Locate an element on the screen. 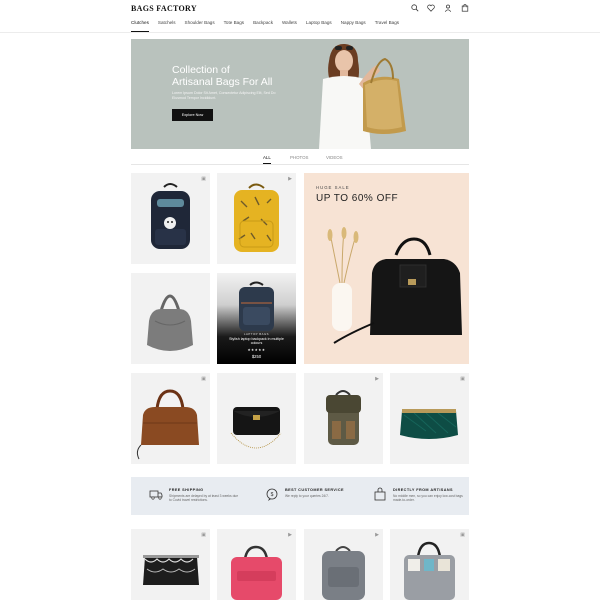  feature-text: We reply to your queries 24/7. is located at coordinates (307, 496).